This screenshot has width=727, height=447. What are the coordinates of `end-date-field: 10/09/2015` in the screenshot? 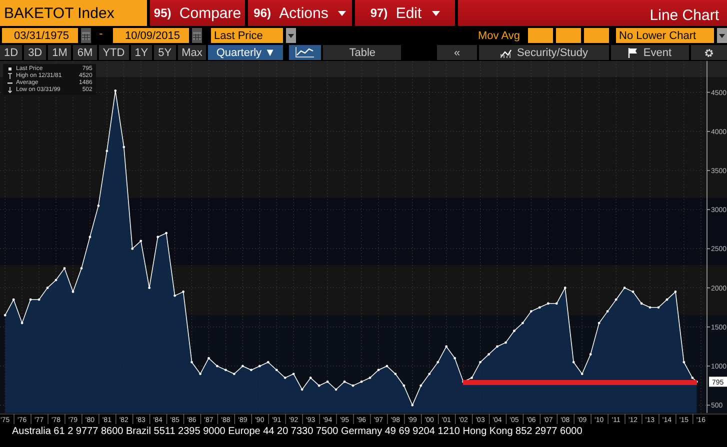 It's located at (151, 35).